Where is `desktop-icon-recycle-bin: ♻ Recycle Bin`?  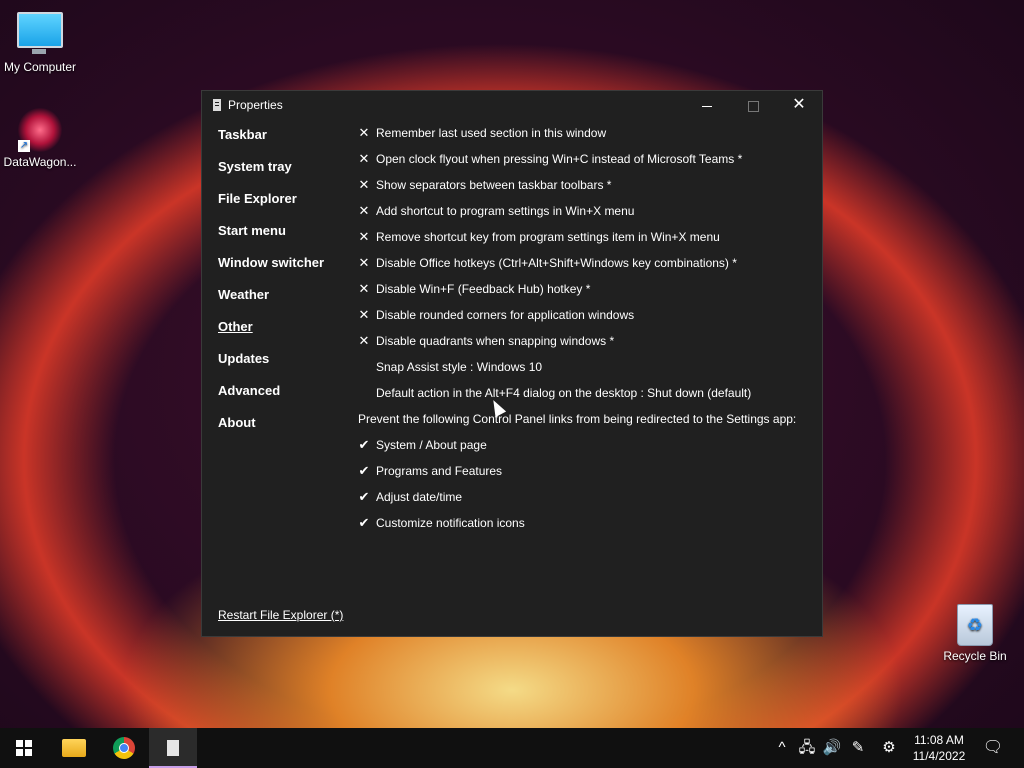
desktop-icon-recycle-bin: ♻ Recycle Bin is located at coordinates (975, 633).